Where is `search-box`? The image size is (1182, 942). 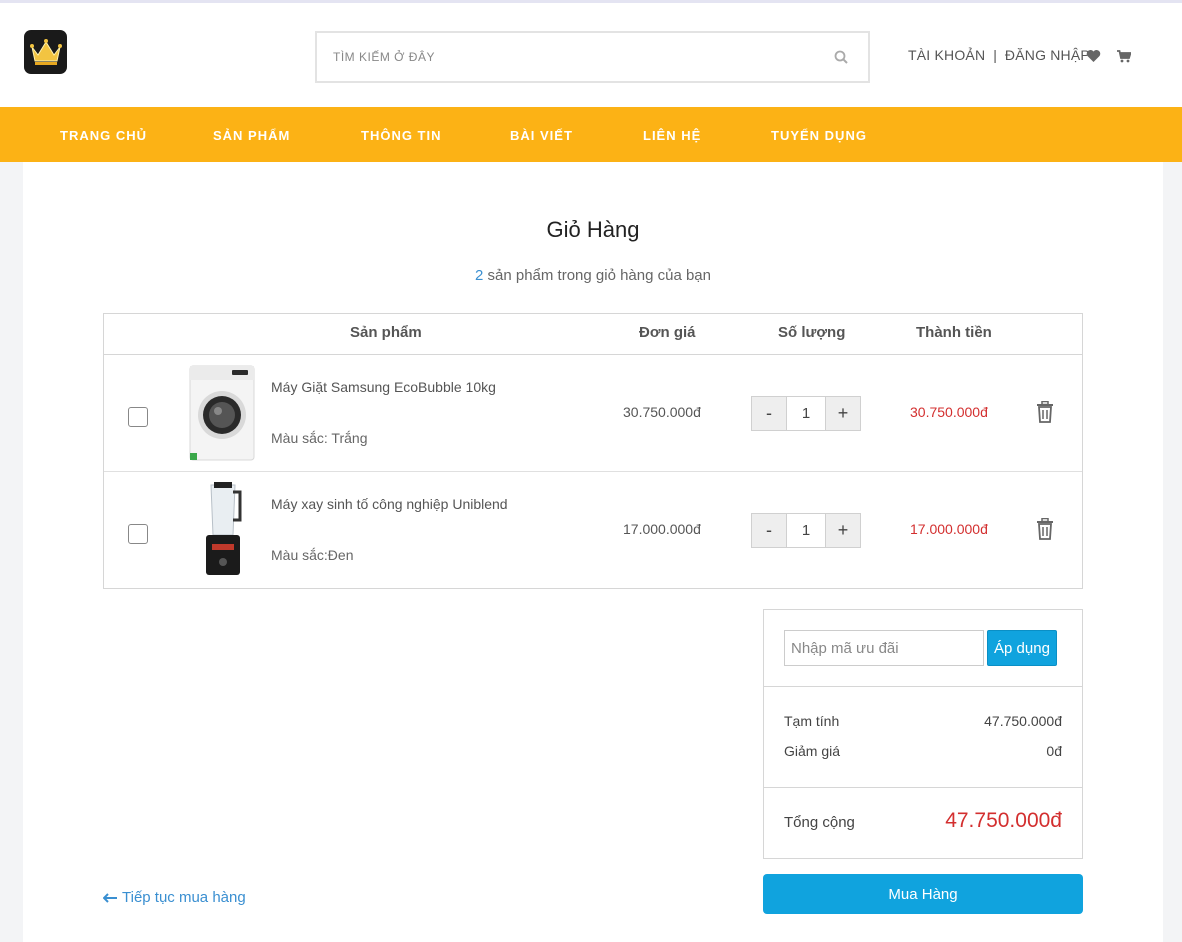 search-box is located at coordinates (592, 57).